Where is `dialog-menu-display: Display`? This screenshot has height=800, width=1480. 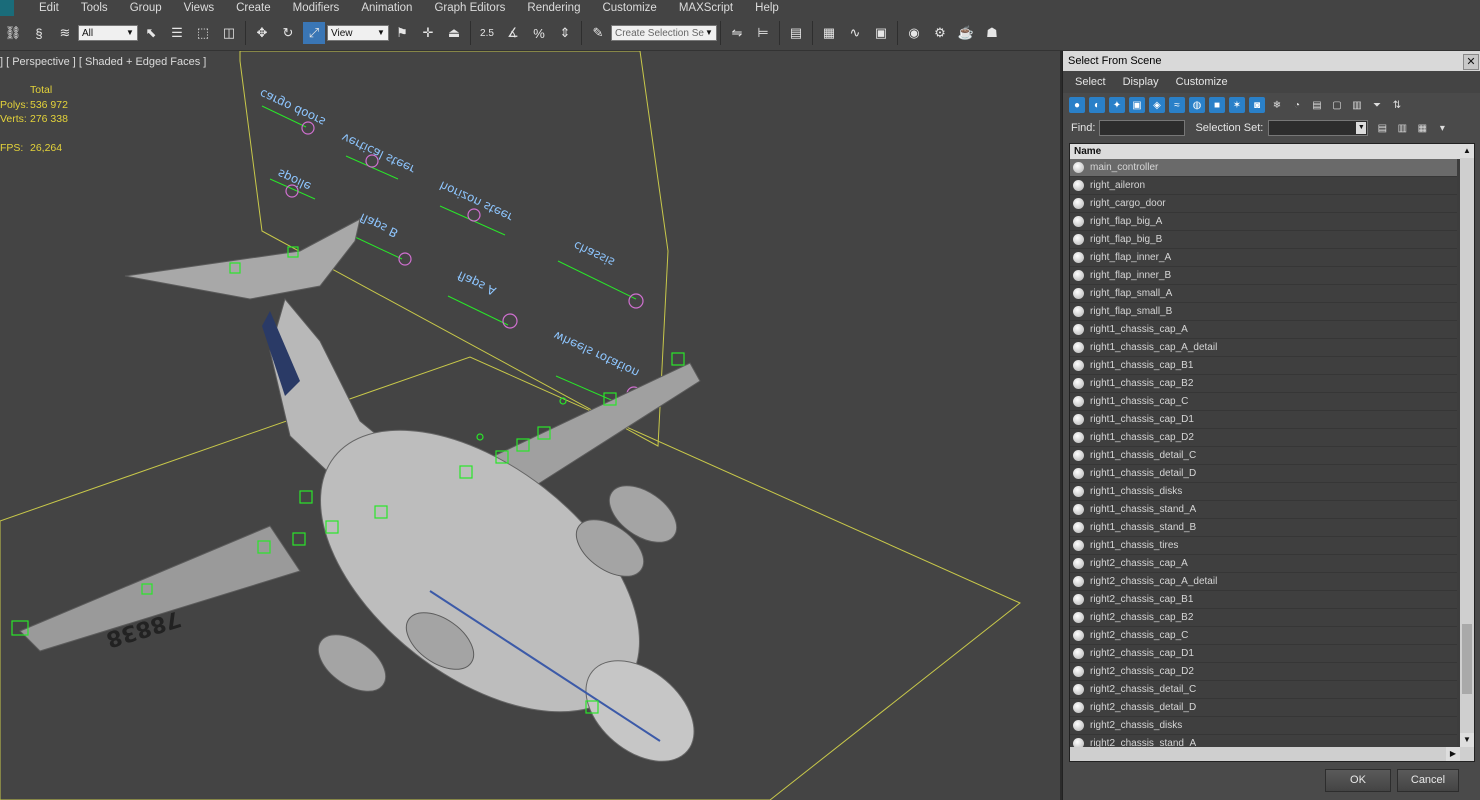 dialog-menu-display: Display is located at coordinates (1141, 82).